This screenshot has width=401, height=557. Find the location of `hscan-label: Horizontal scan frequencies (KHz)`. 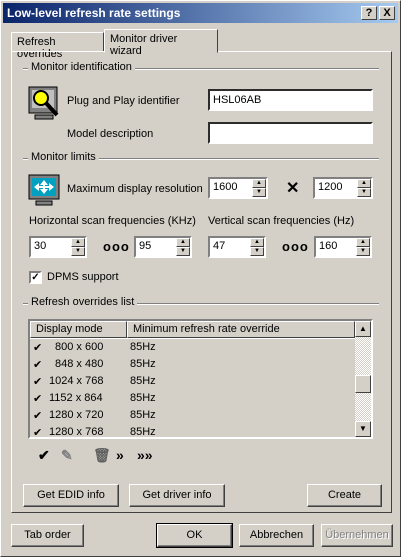

hscan-label: Horizontal scan frequencies (KHz) is located at coordinates (112, 221).